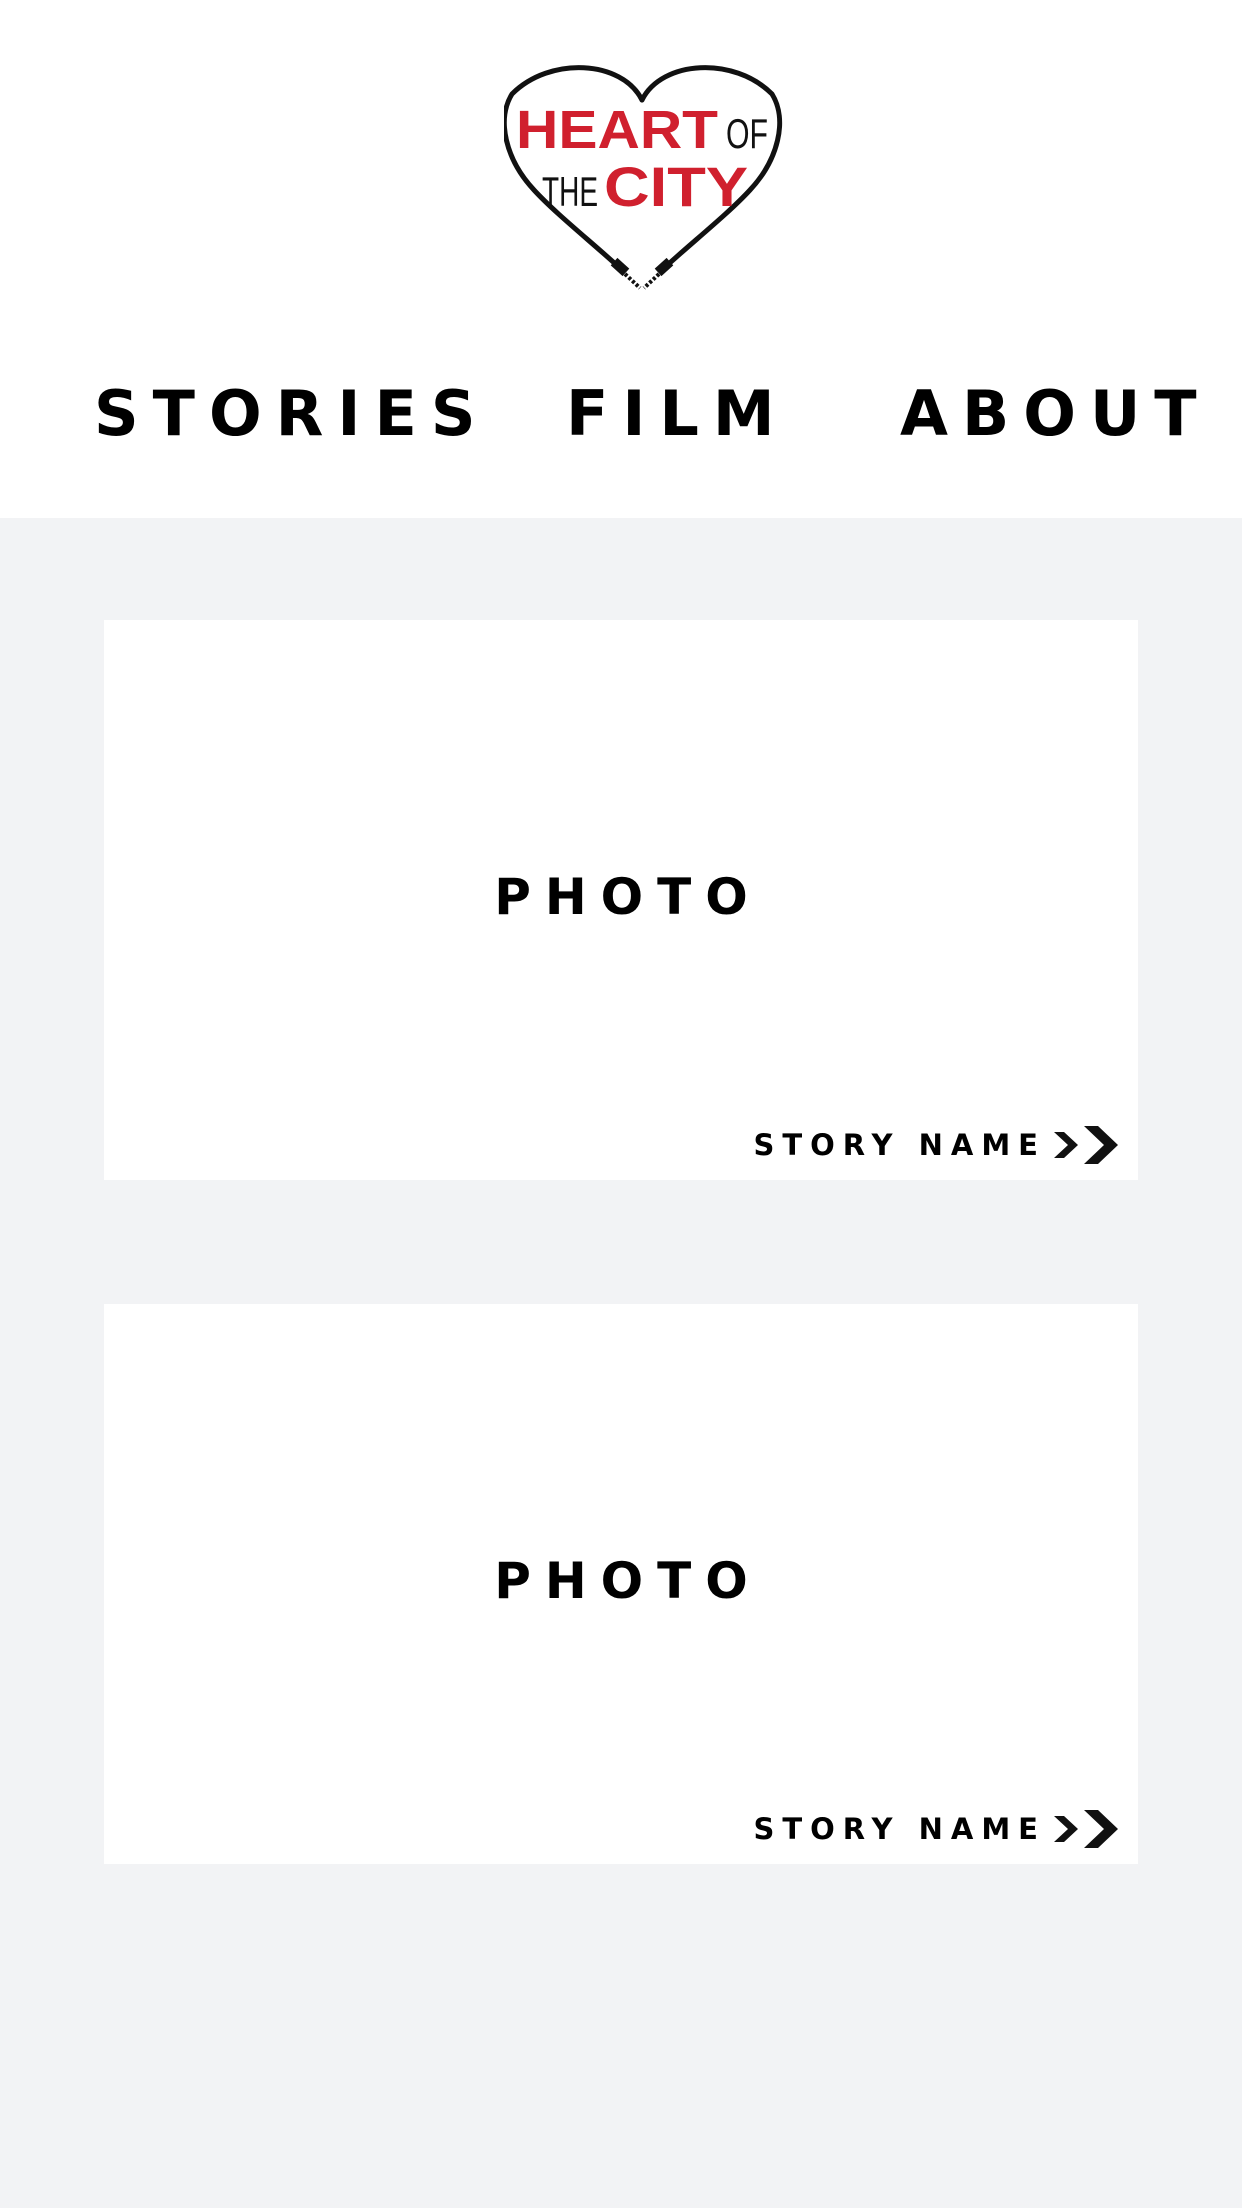  I want to click on nav-stories: STORIES, so click(291, 414).